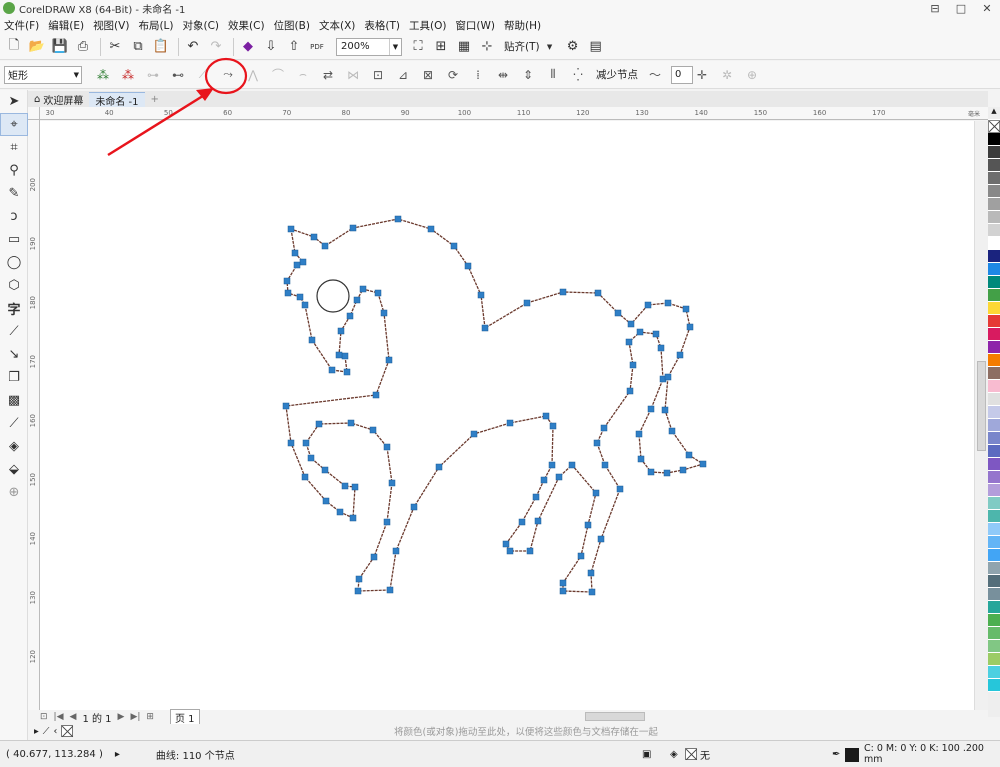 Image resolution: width=1000 pixels, height=767 pixels. What do you see at coordinates (121, 717) in the screenshot?
I see `next-page-icon: ▶` at bounding box center [121, 717].